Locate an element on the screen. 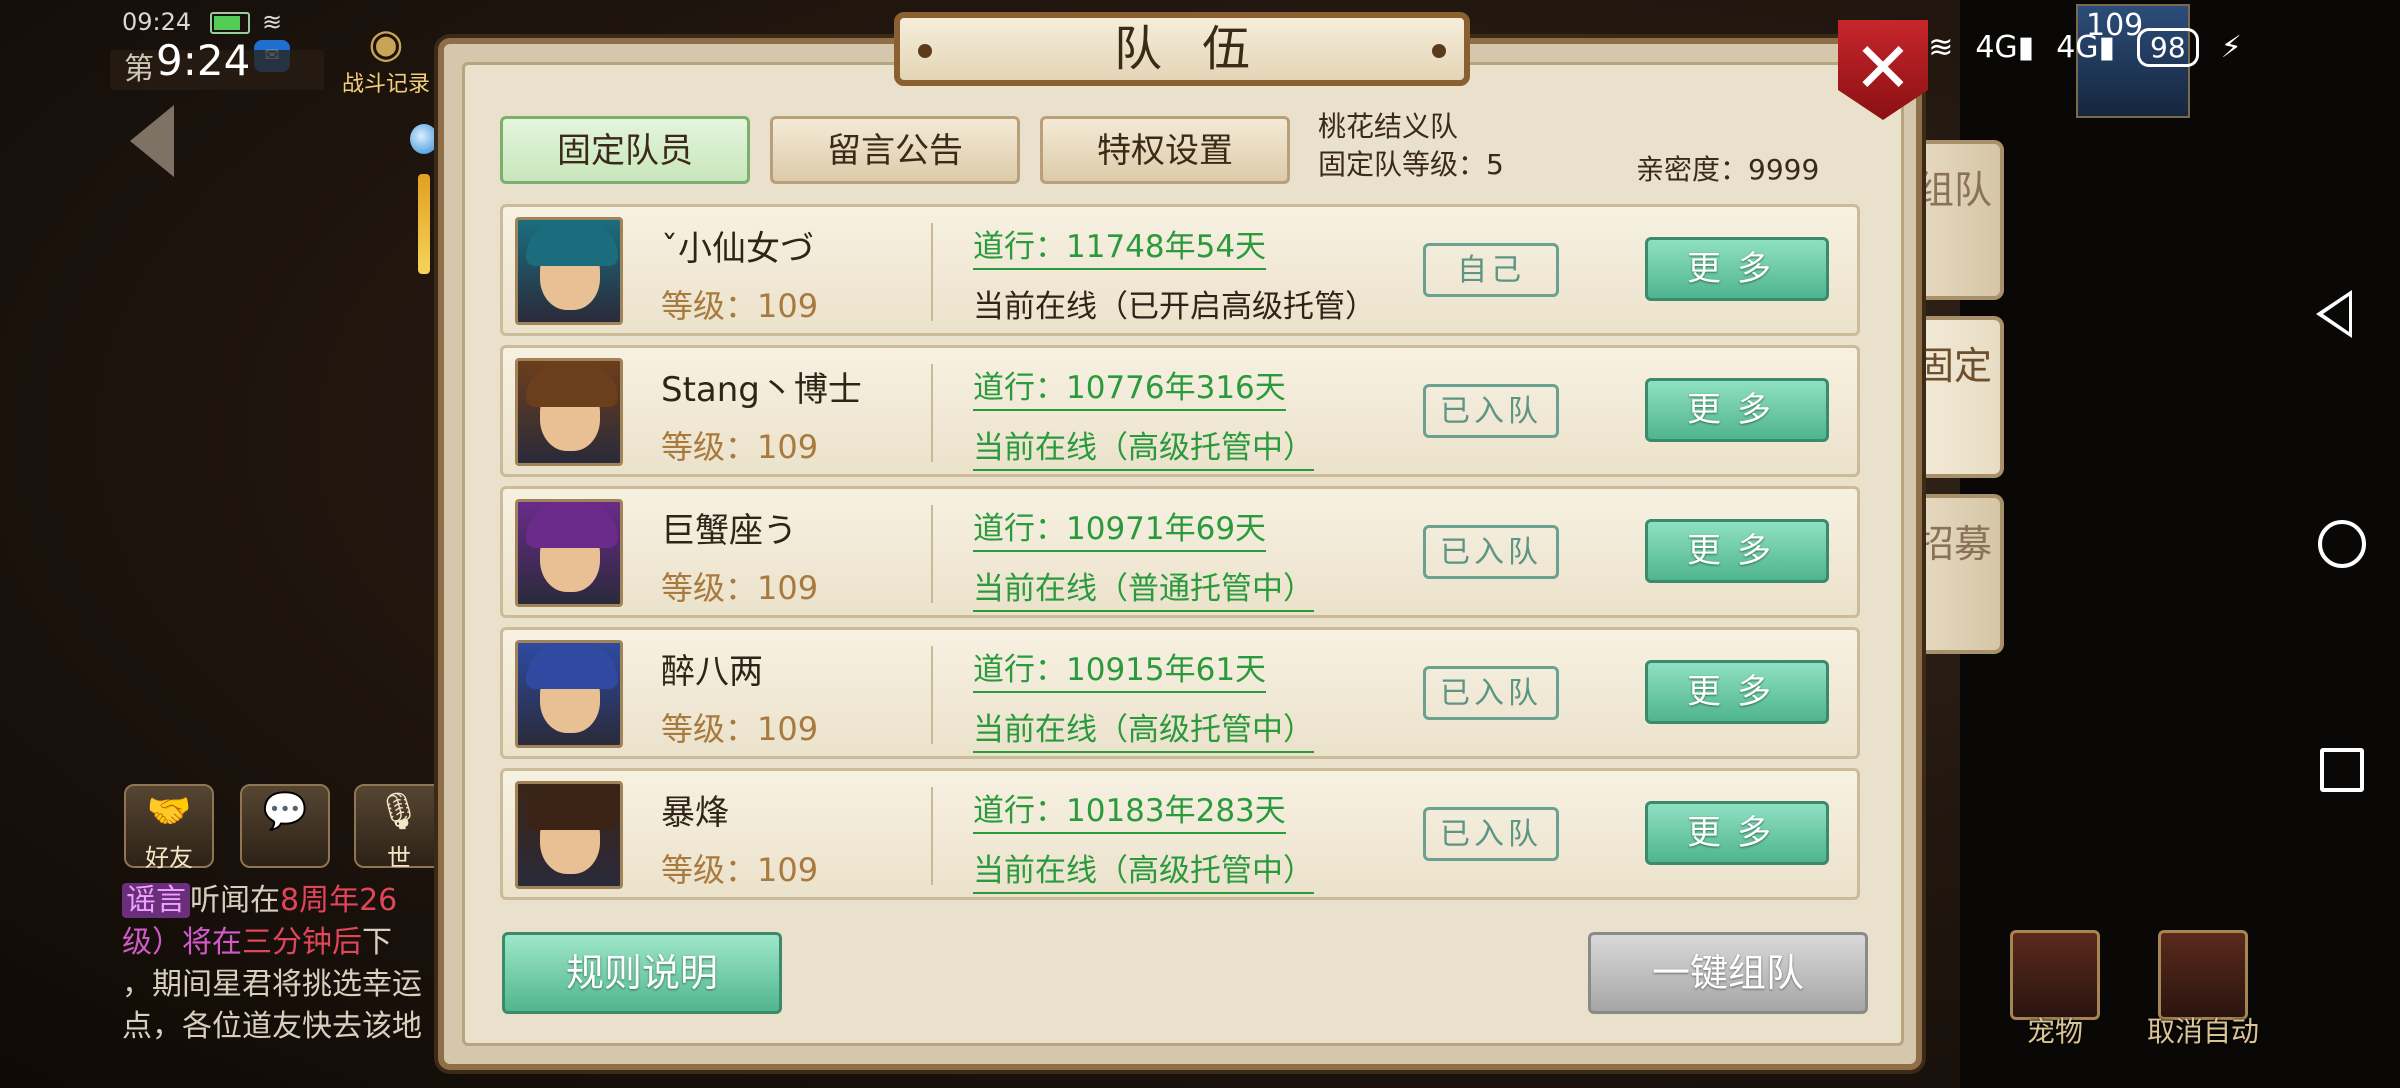 The height and width of the screenshot is (1088, 2400). member-name: 巨蟹座う is located at coordinates (729, 531).